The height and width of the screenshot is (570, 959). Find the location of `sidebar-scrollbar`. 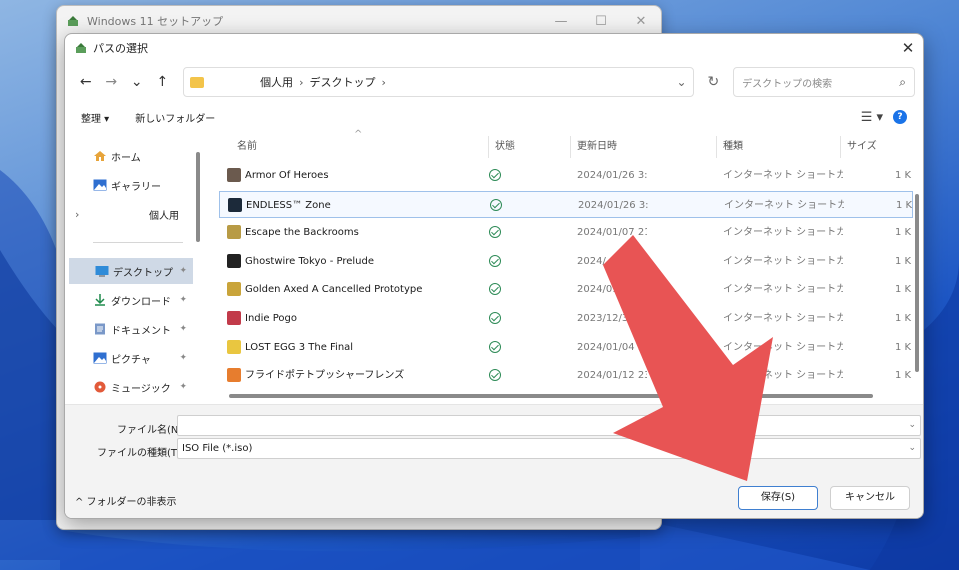

sidebar-scrollbar is located at coordinates (198, 197).